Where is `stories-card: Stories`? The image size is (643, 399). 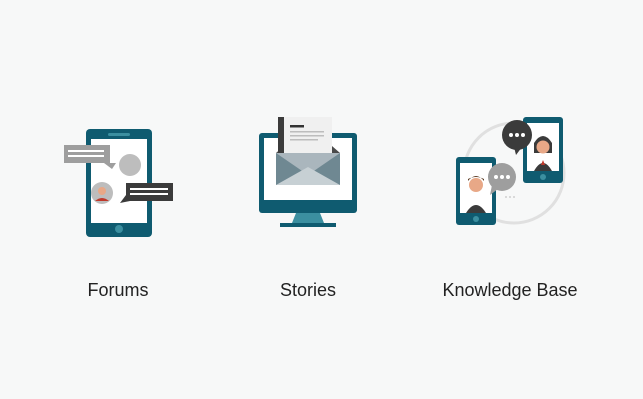 stories-card: Stories is located at coordinates (308, 210).